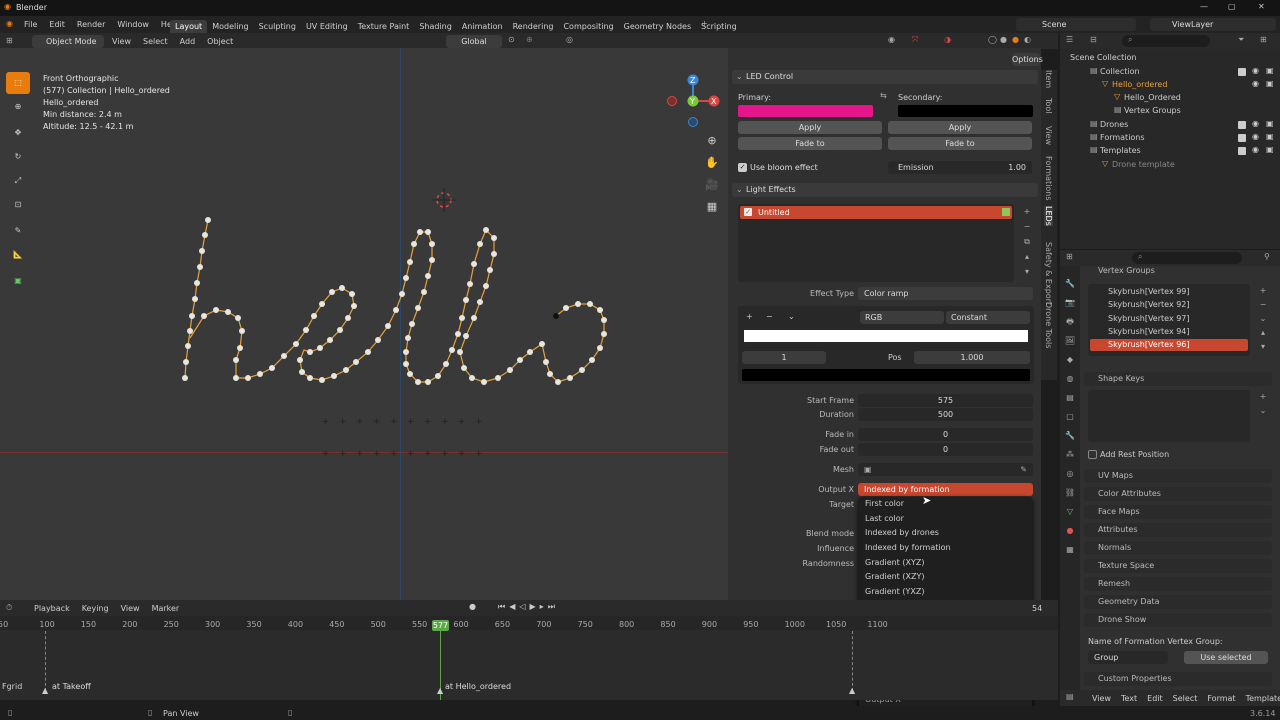 Image resolution: width=1280 pixels, height=720 pixels. Describe the element at coordinates (1178, 566) in the screenshot. I see `section-texture-space: Texture Space` at that location.